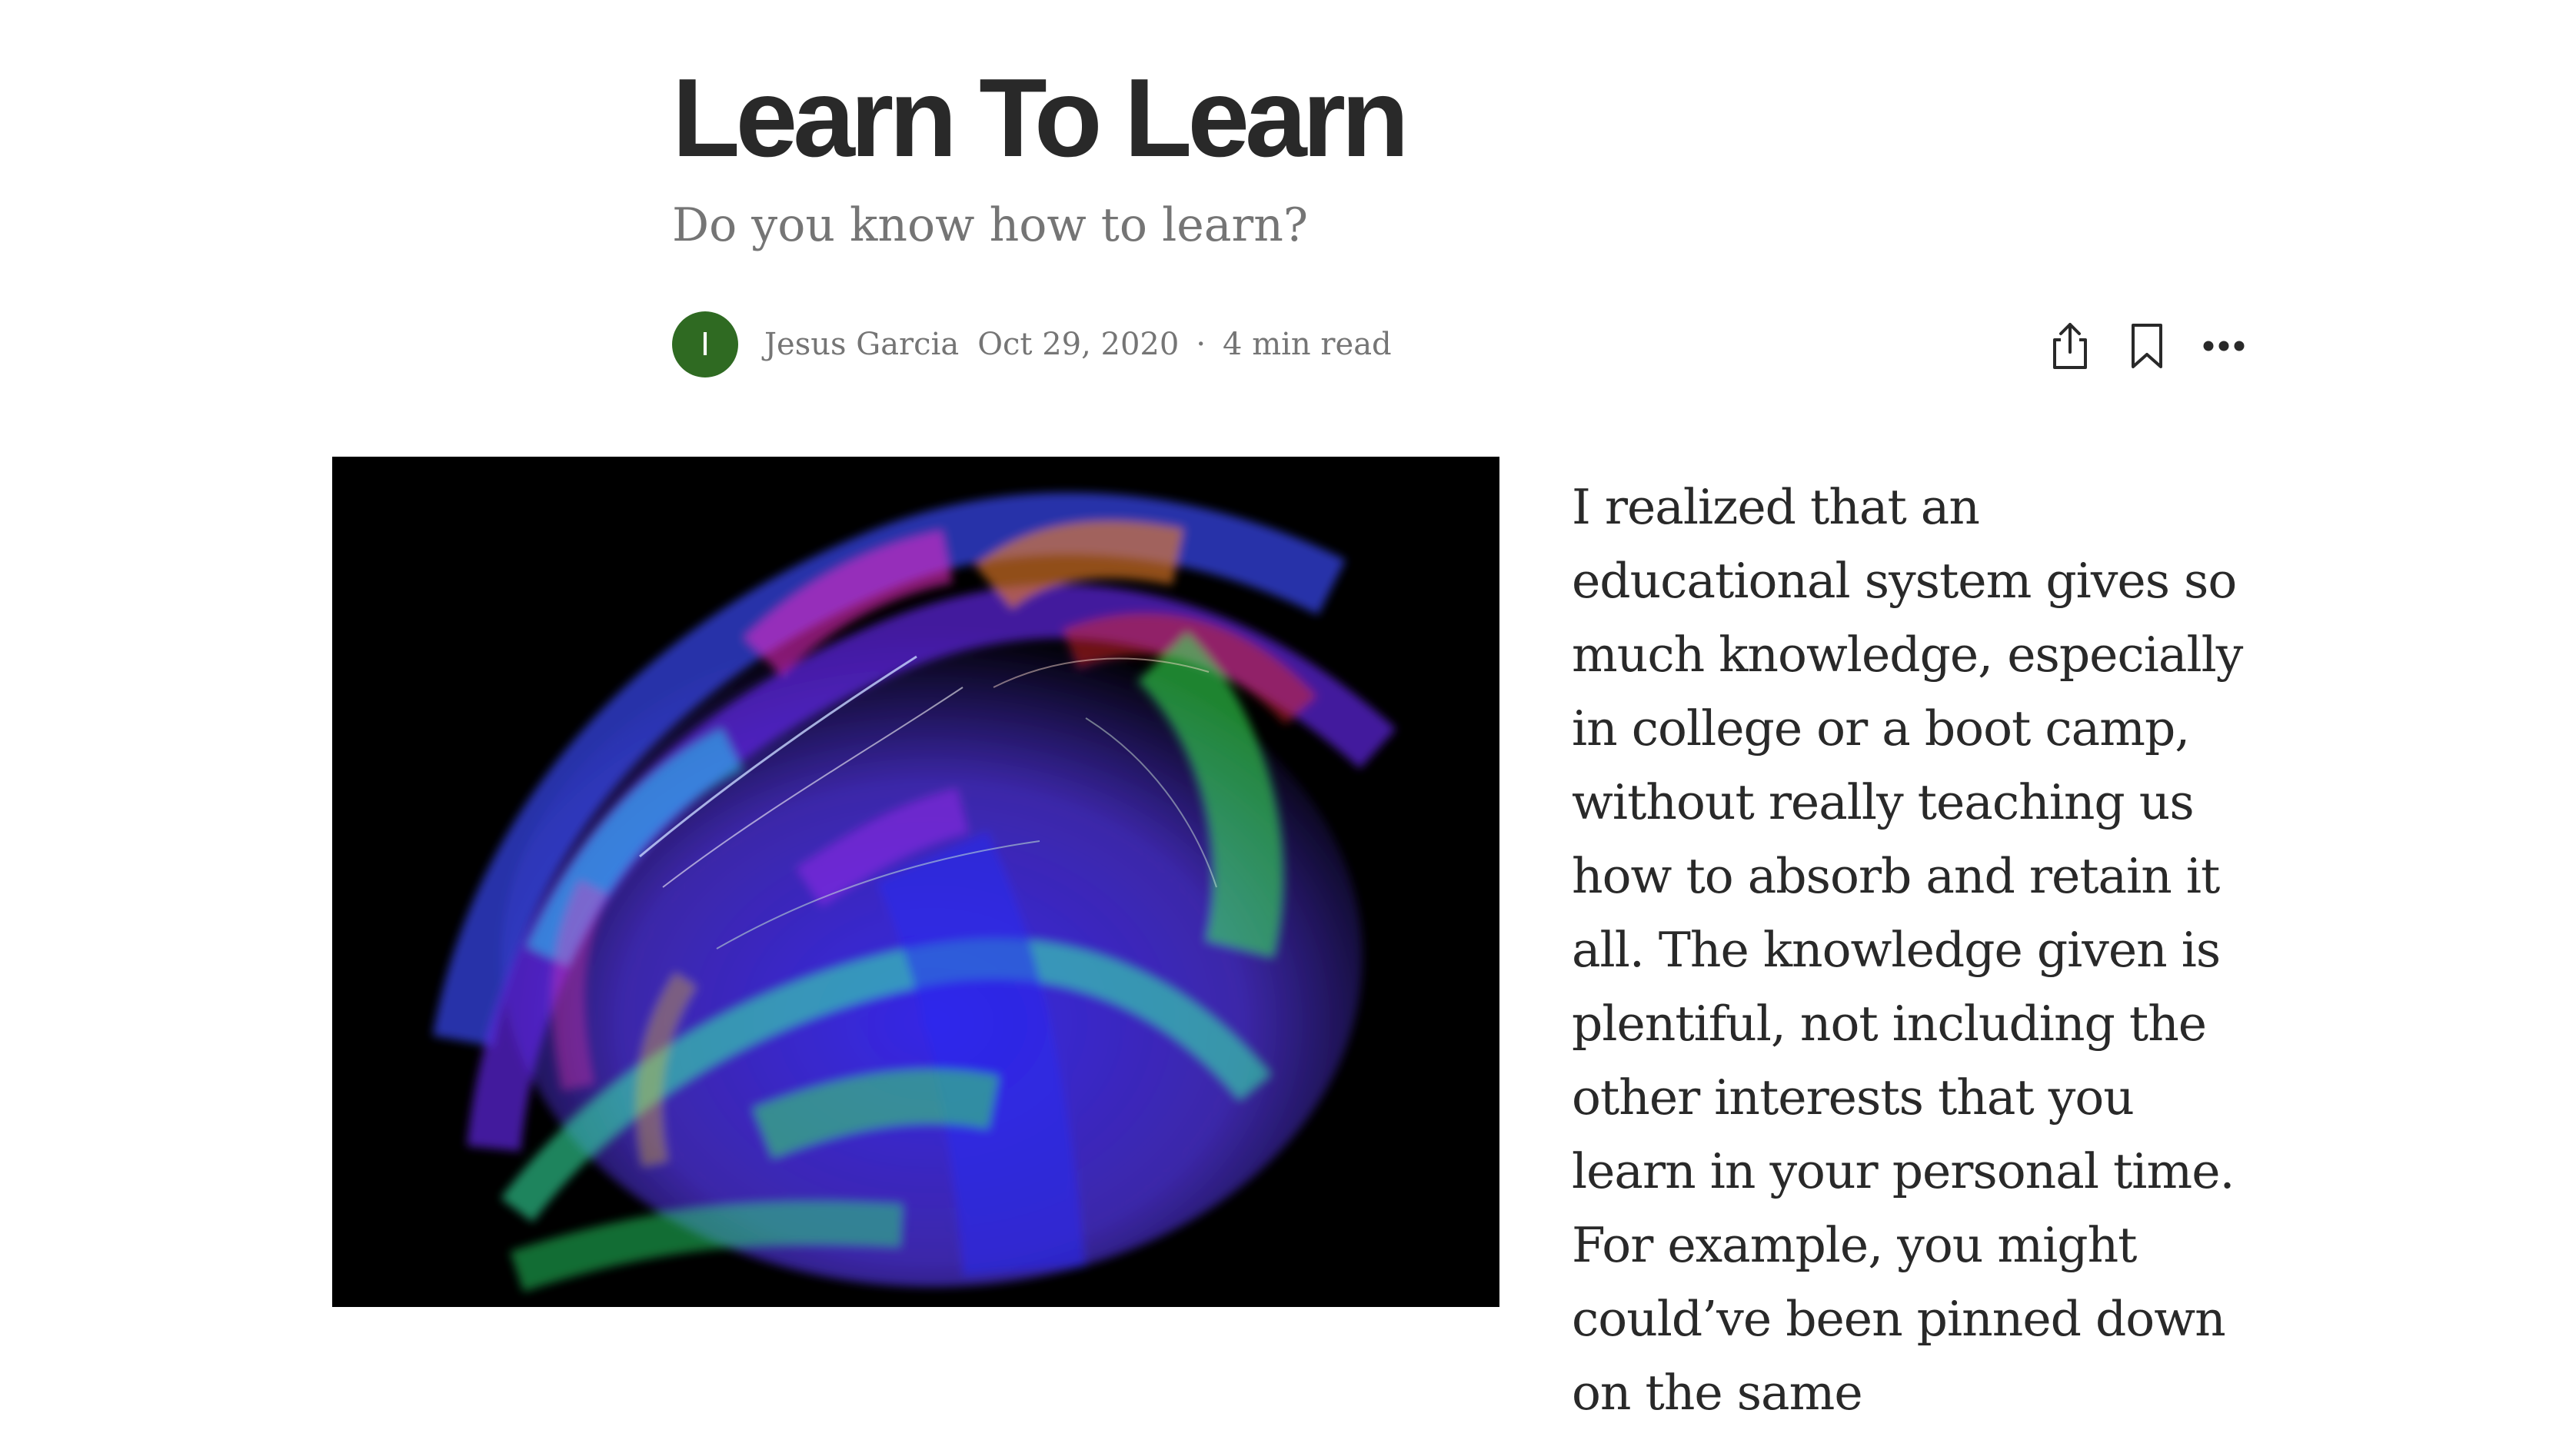 The image size is (2576, 1430). I want to click on avatar-initial: I, so click(706, 344).